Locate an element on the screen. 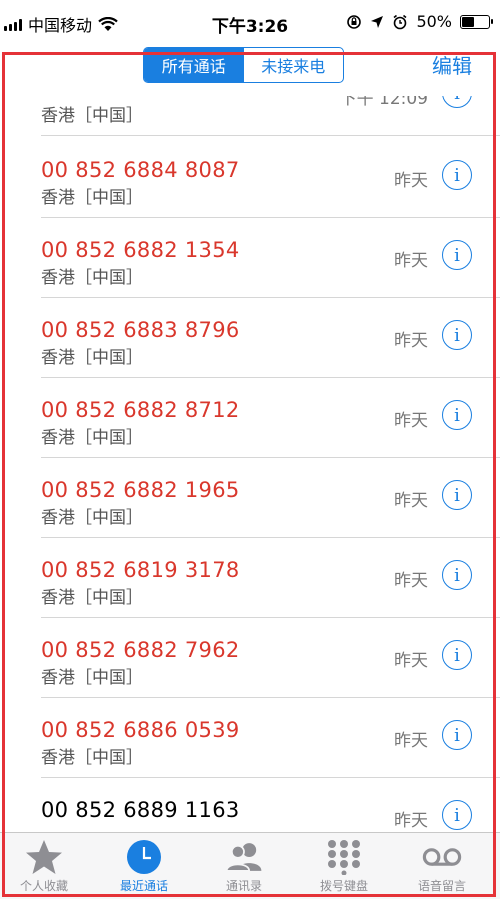 Image resolution: width=500 pixels, height=899 pixels. tab-keypad: 拨号键盘 is located at coordinates (344, 866).